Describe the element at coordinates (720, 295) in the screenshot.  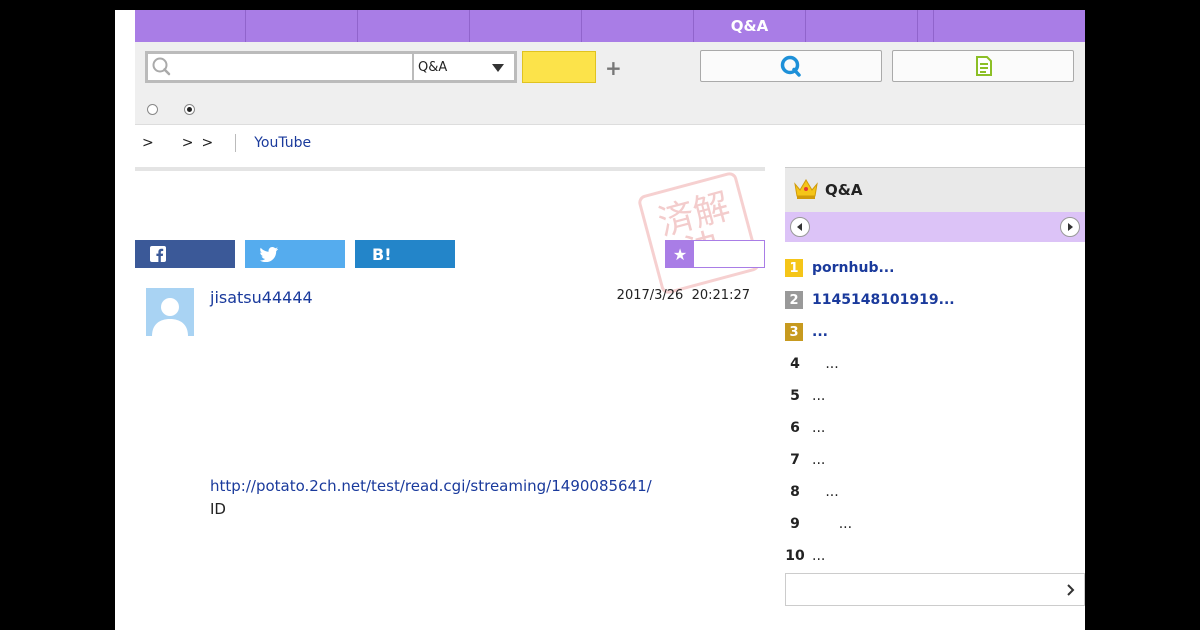
I see `post-time: 20:21:27` at that location.